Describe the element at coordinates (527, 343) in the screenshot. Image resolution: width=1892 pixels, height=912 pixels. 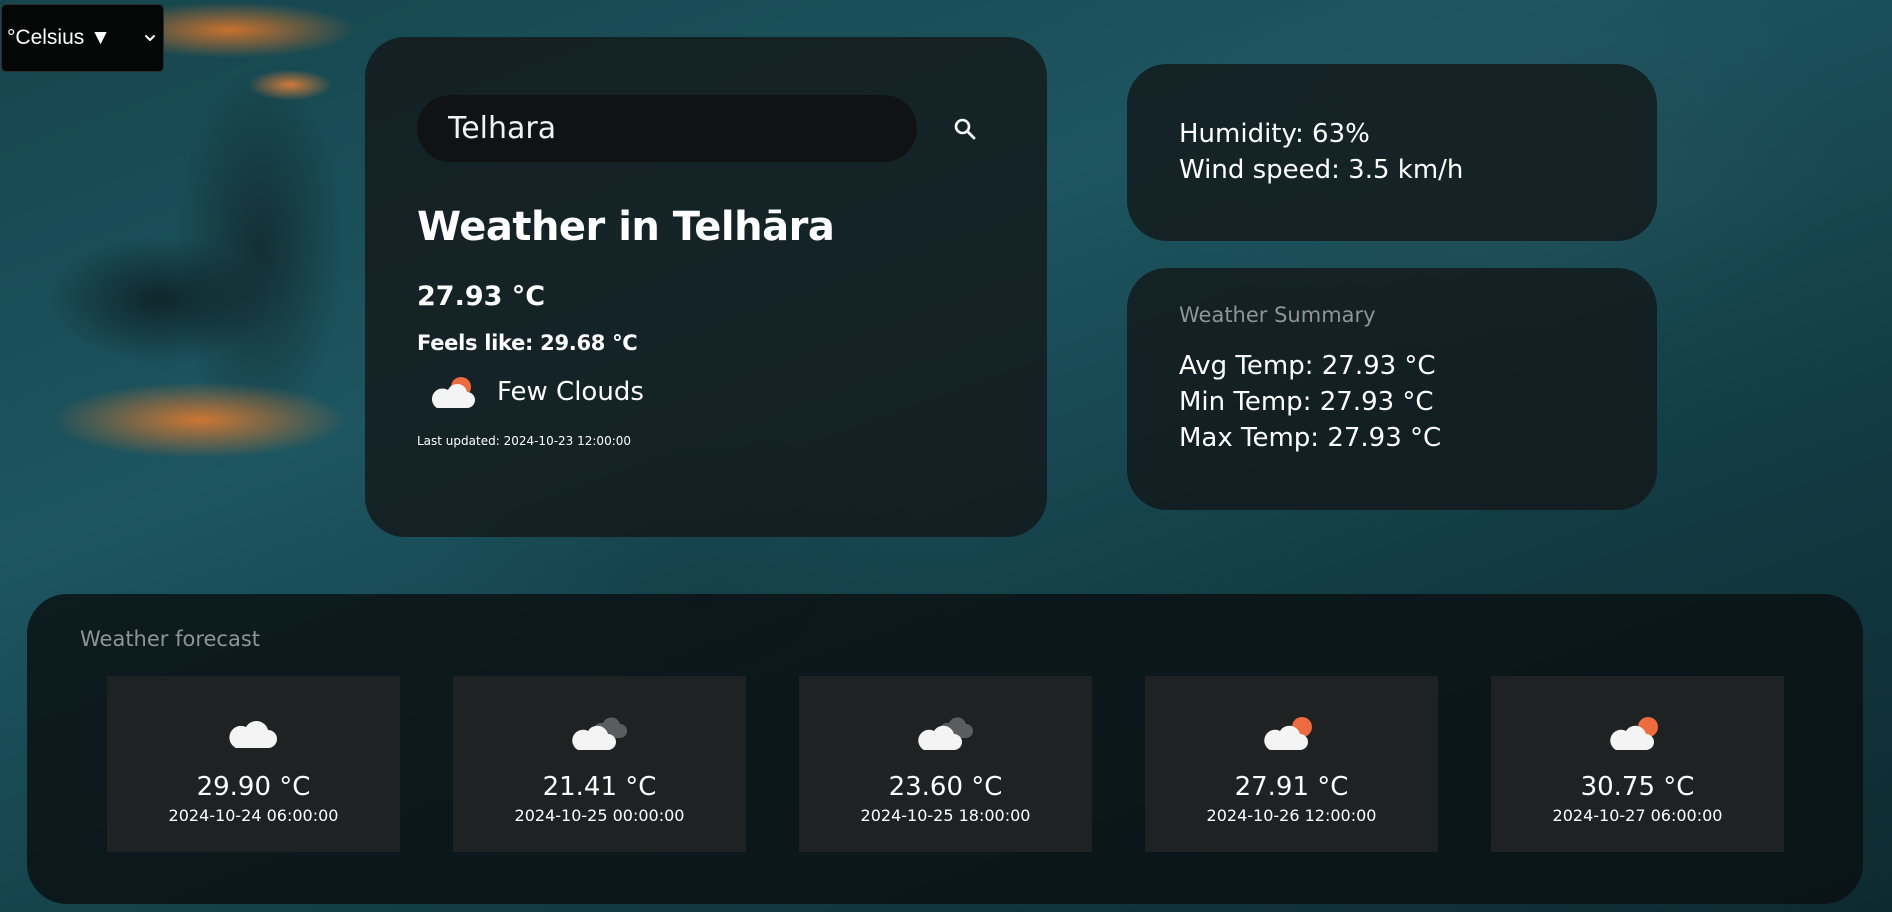
I see `feels-like: Feels like: 29.68 °C` at that location.